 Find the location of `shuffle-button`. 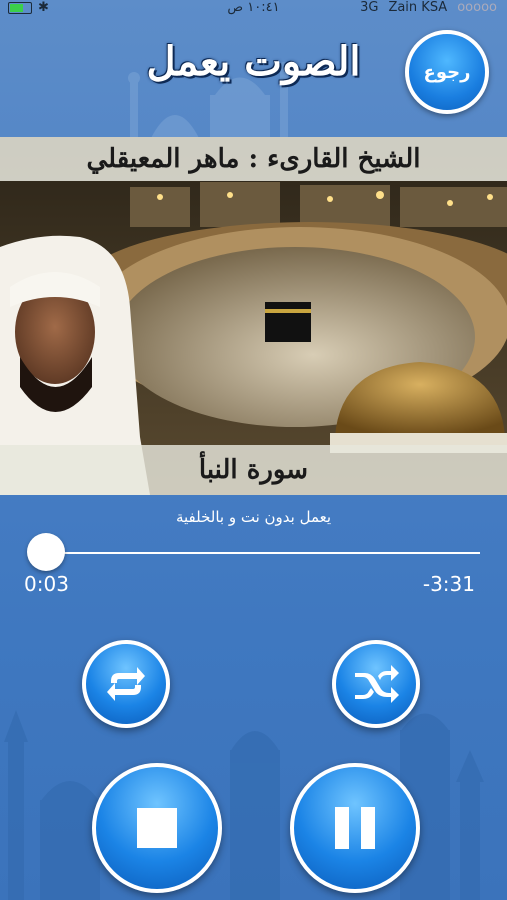

shuffle-button is located at coordinates (376, 684).